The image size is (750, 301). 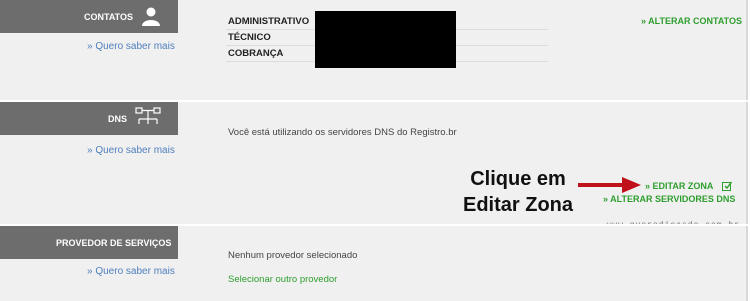 I want to click on provider-info-text: Nenhum provedor selecionado, so click(x=293, y=255).